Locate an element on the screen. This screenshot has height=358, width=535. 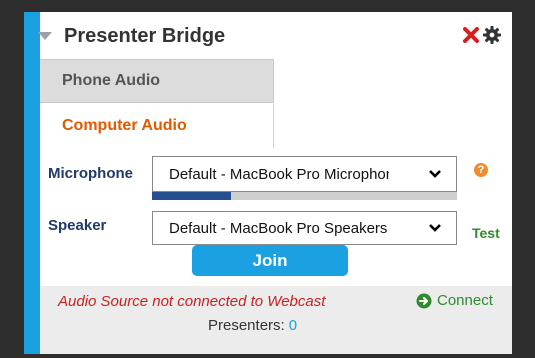
connect-label: Connect is located at coordinates (465, 300).